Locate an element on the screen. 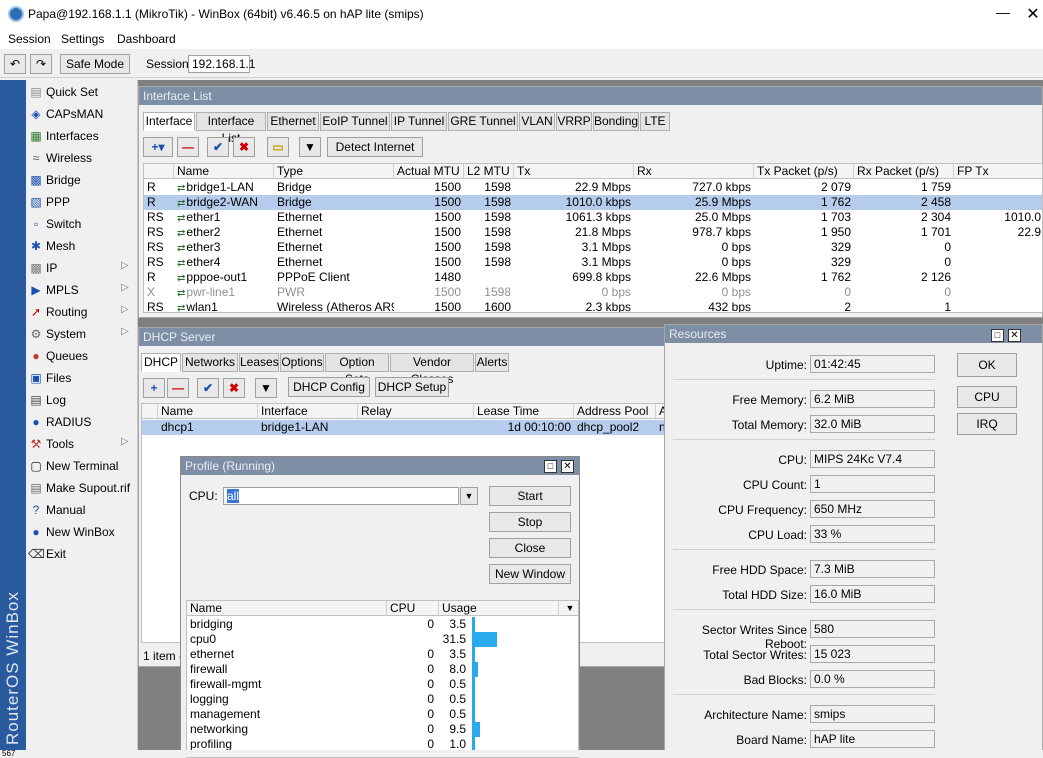 This screenshot has height=758, width=1043. profile-close-button: Close is located at coordinates (530, 548).